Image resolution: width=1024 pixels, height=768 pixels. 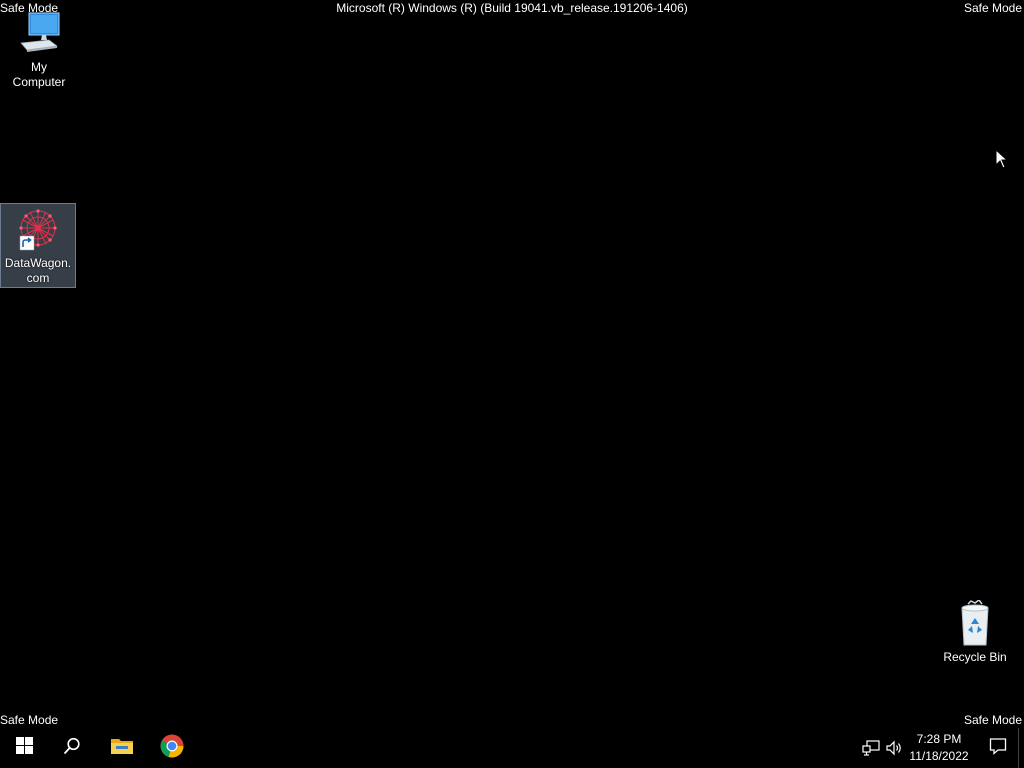 What do you see at coordinates (39, 74) in the screenshot?
I see `desktop-icon-label: My Computer` at bounding box center [39, 74].